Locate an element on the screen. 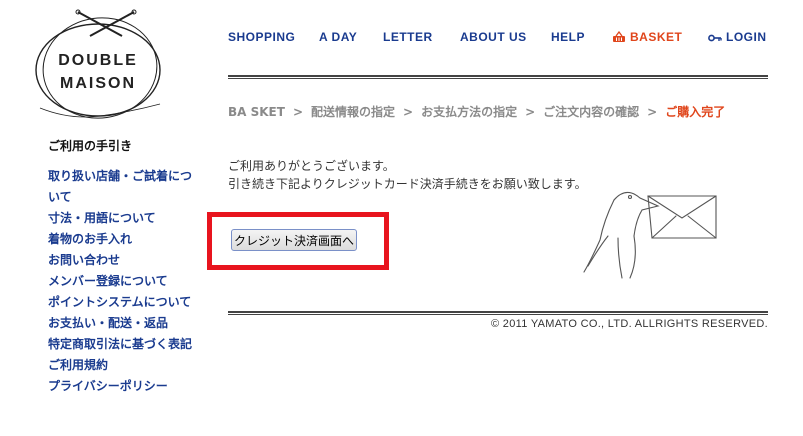  footer-divider is located at coordinates (498, 313).